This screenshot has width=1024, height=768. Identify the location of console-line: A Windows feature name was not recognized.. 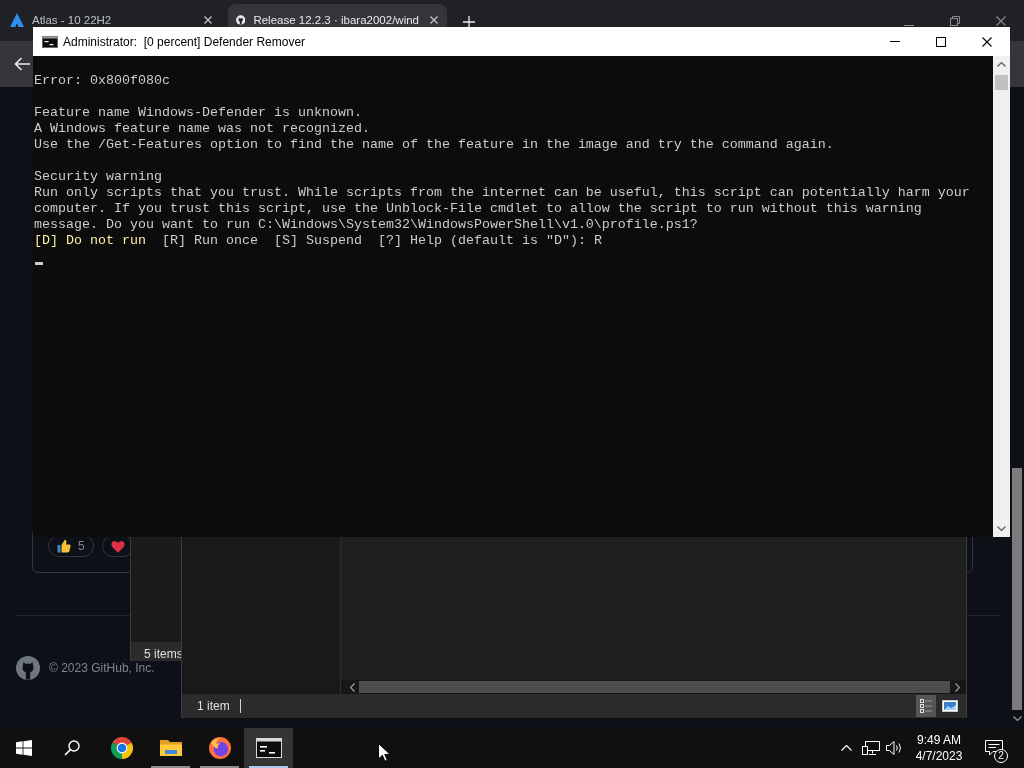
(202, 129).